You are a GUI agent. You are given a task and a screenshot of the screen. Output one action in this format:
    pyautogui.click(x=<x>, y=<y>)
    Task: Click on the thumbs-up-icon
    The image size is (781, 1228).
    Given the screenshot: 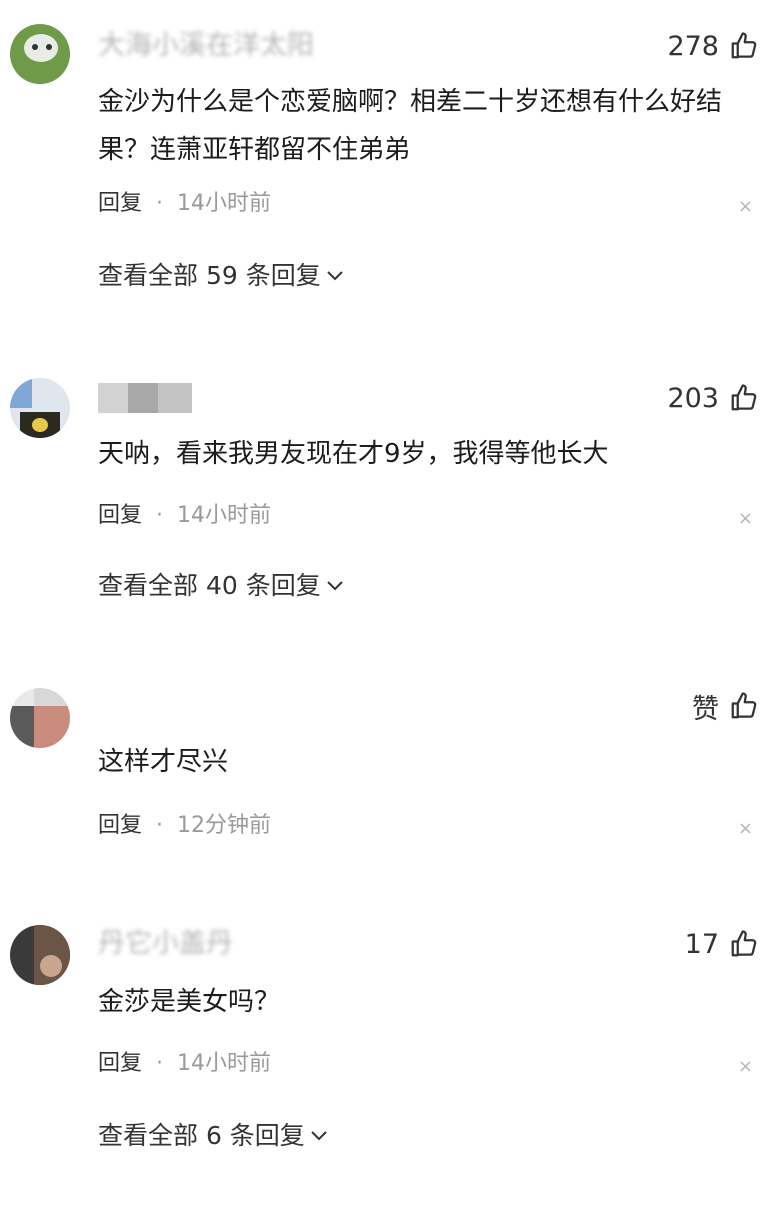 What is the action you would take?
    pyautogui.click(x=744, y=944)
    